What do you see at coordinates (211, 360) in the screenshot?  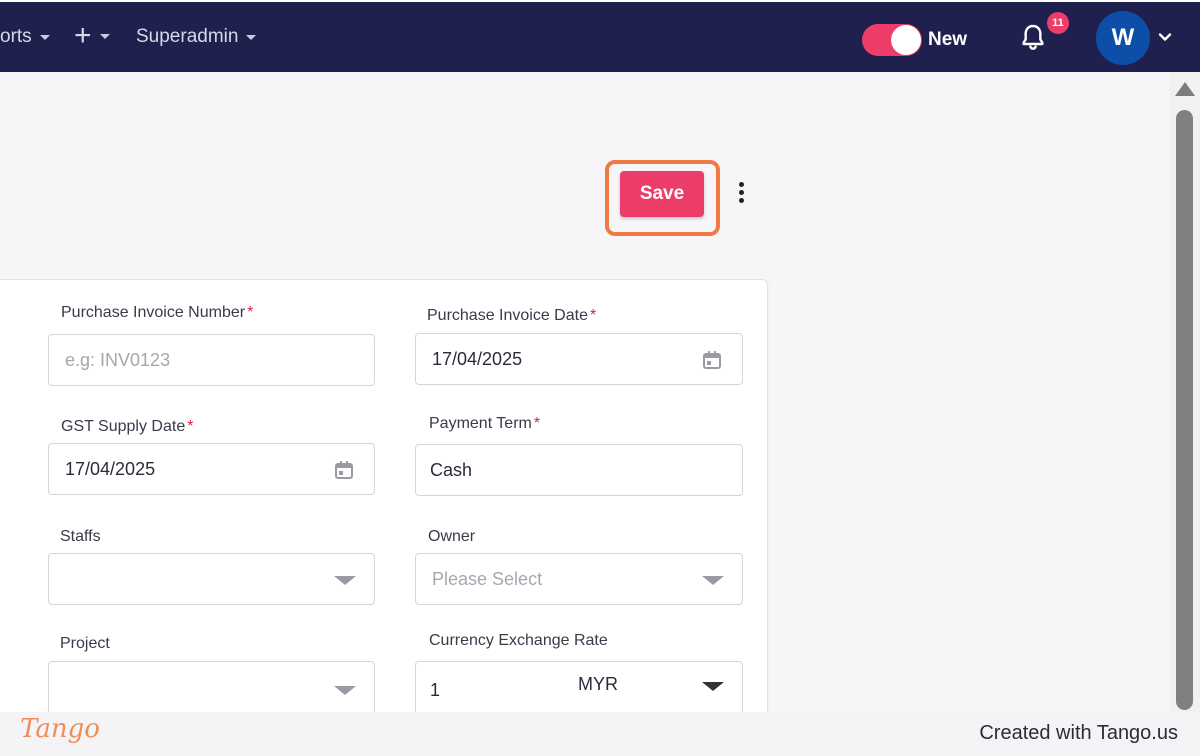 I see `purchase-invoice-number-input: e.g: INV0123` at bounding box center [211, 360].